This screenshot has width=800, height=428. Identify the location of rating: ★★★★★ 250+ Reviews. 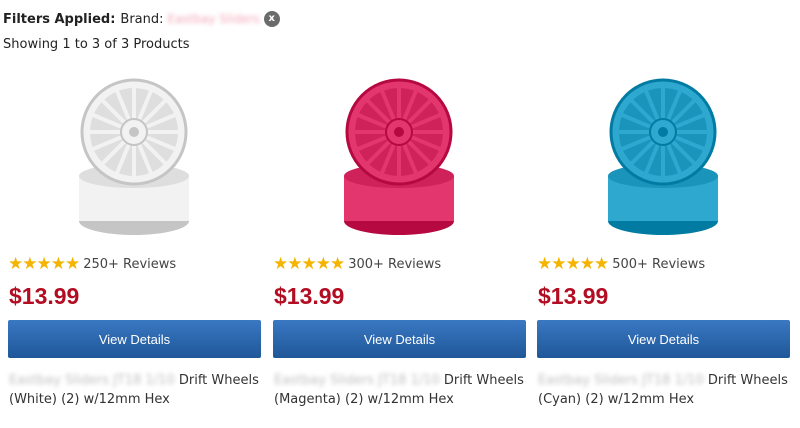
(92, 264).